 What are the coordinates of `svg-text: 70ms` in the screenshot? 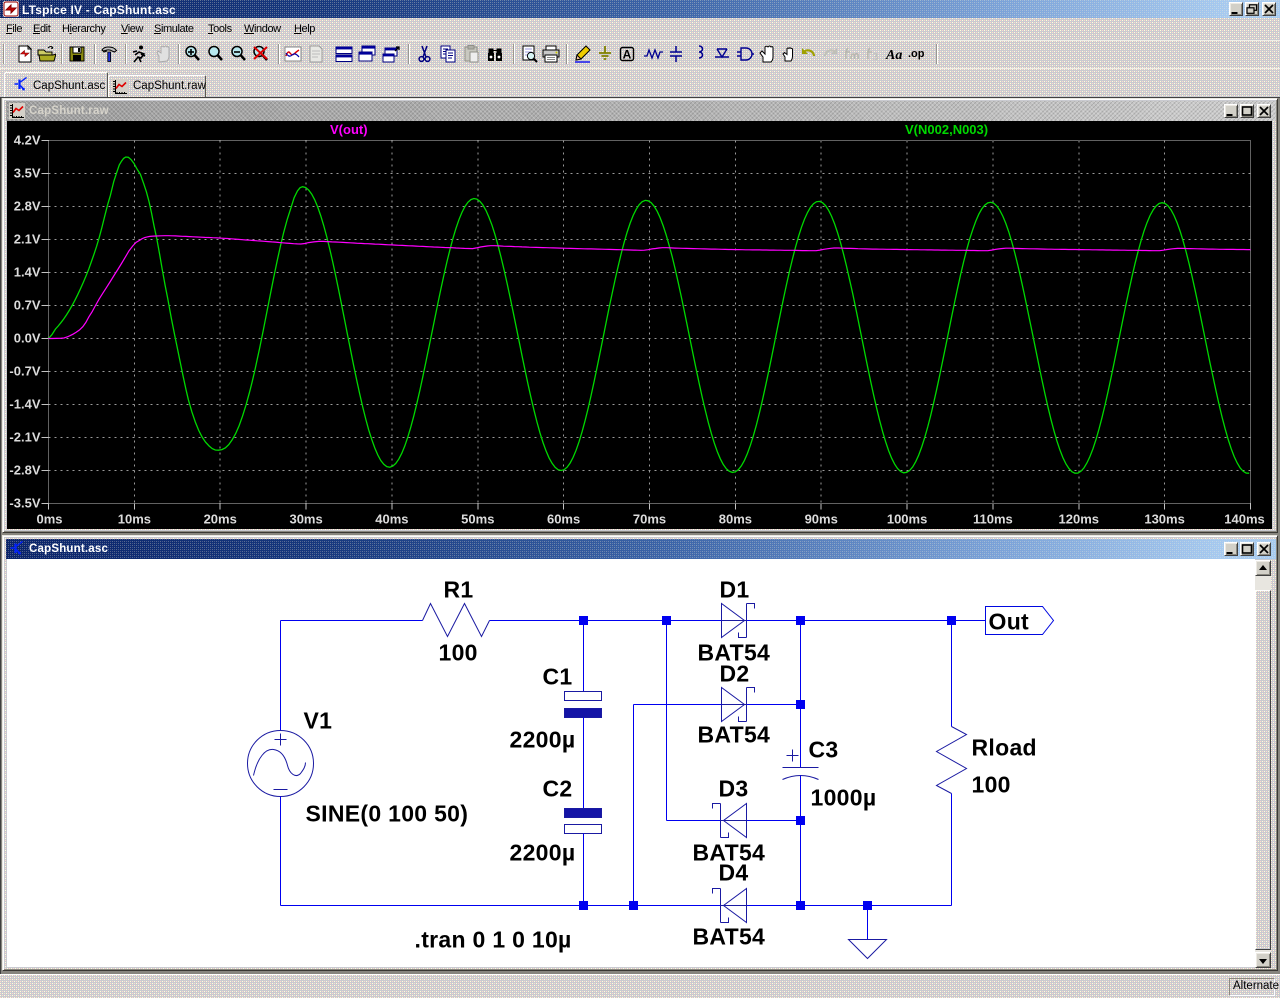 It's located at (649, 519).